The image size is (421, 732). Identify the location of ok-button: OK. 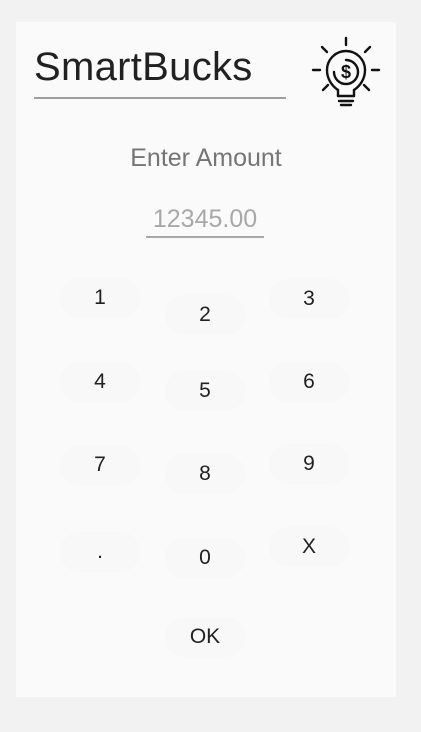
(205, 637).